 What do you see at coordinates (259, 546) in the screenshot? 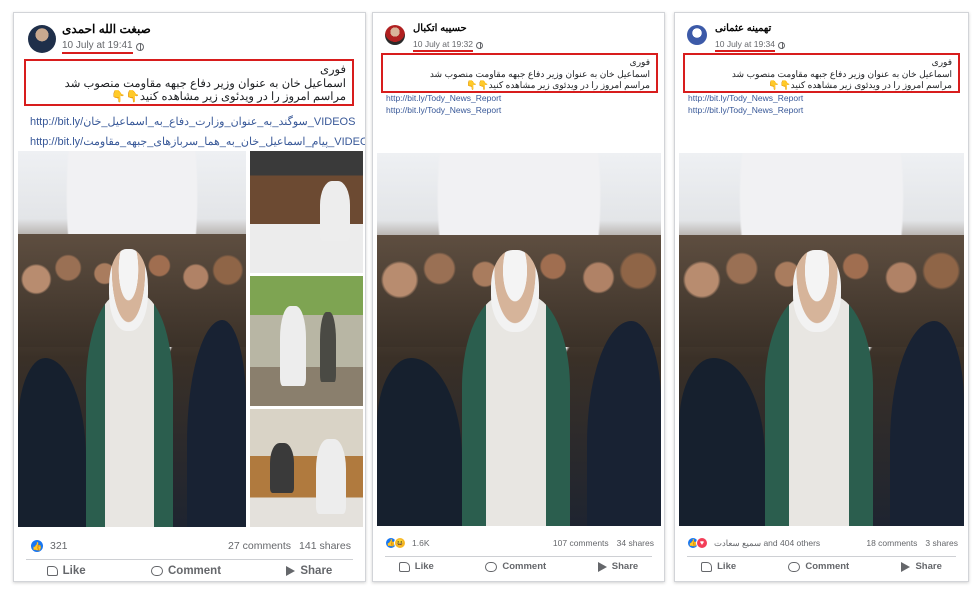
I see `comments-count: 27 comments` at bounding box center [259, 546].